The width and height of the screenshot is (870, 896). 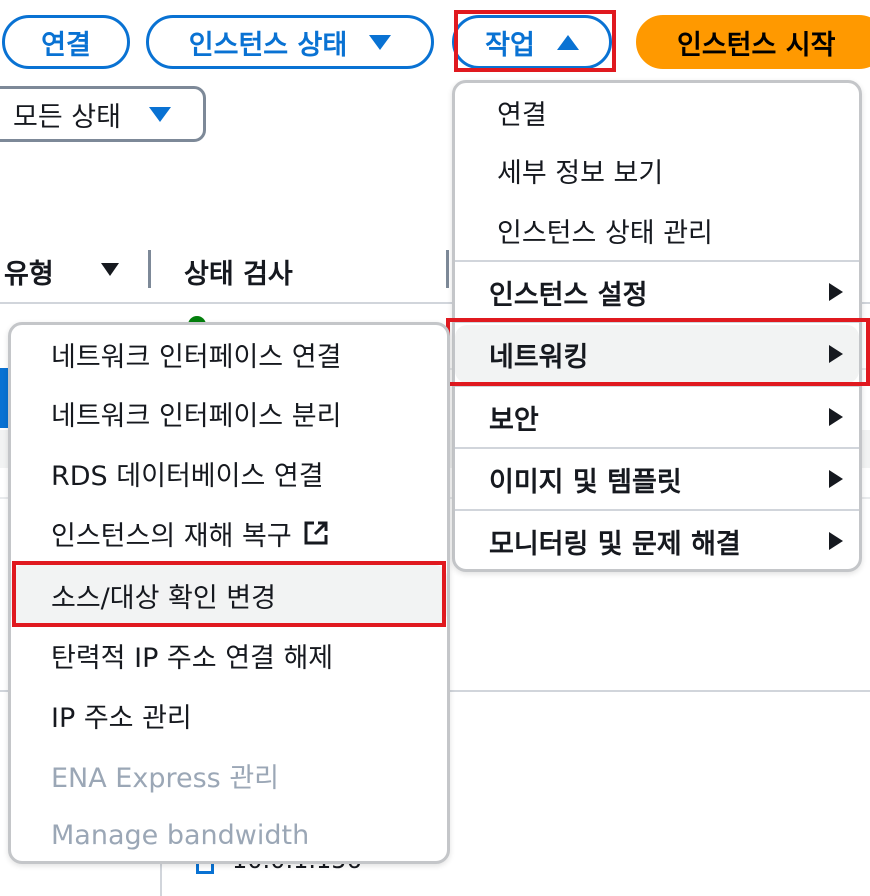 I want to click on menu-item-label: 인스턴스의 재해 복구, so click(x=171, y=536).